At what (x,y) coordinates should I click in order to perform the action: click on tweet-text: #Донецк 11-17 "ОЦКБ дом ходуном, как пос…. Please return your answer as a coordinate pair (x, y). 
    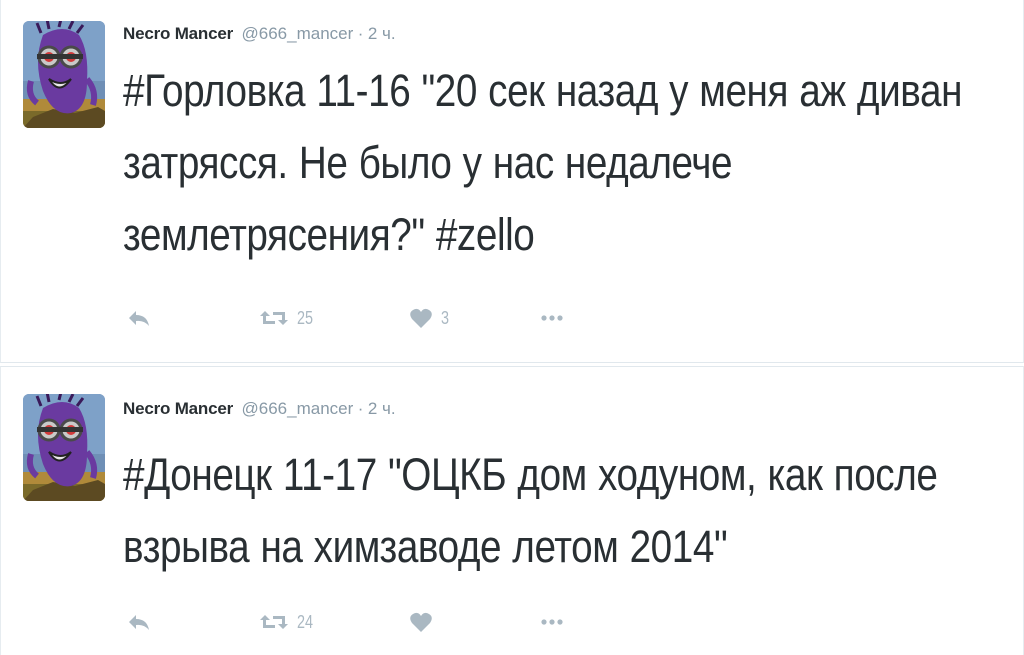
    Looking at the image, I should click on (530, 510).